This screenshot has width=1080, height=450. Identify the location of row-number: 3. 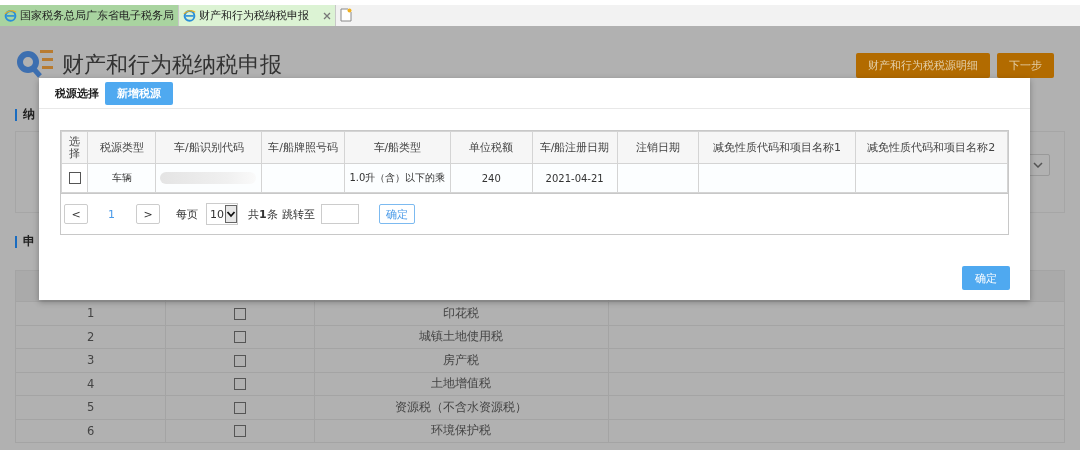
(90, 360).